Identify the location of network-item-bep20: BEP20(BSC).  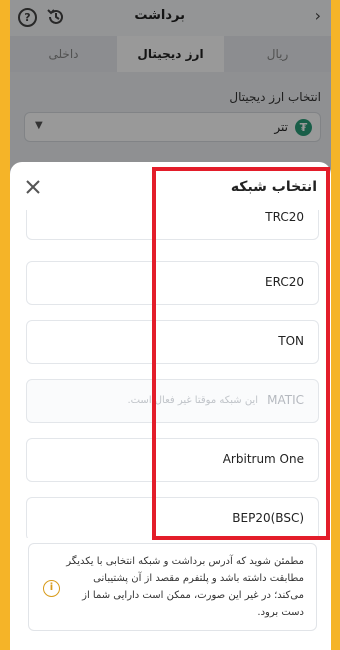
(172, 517).